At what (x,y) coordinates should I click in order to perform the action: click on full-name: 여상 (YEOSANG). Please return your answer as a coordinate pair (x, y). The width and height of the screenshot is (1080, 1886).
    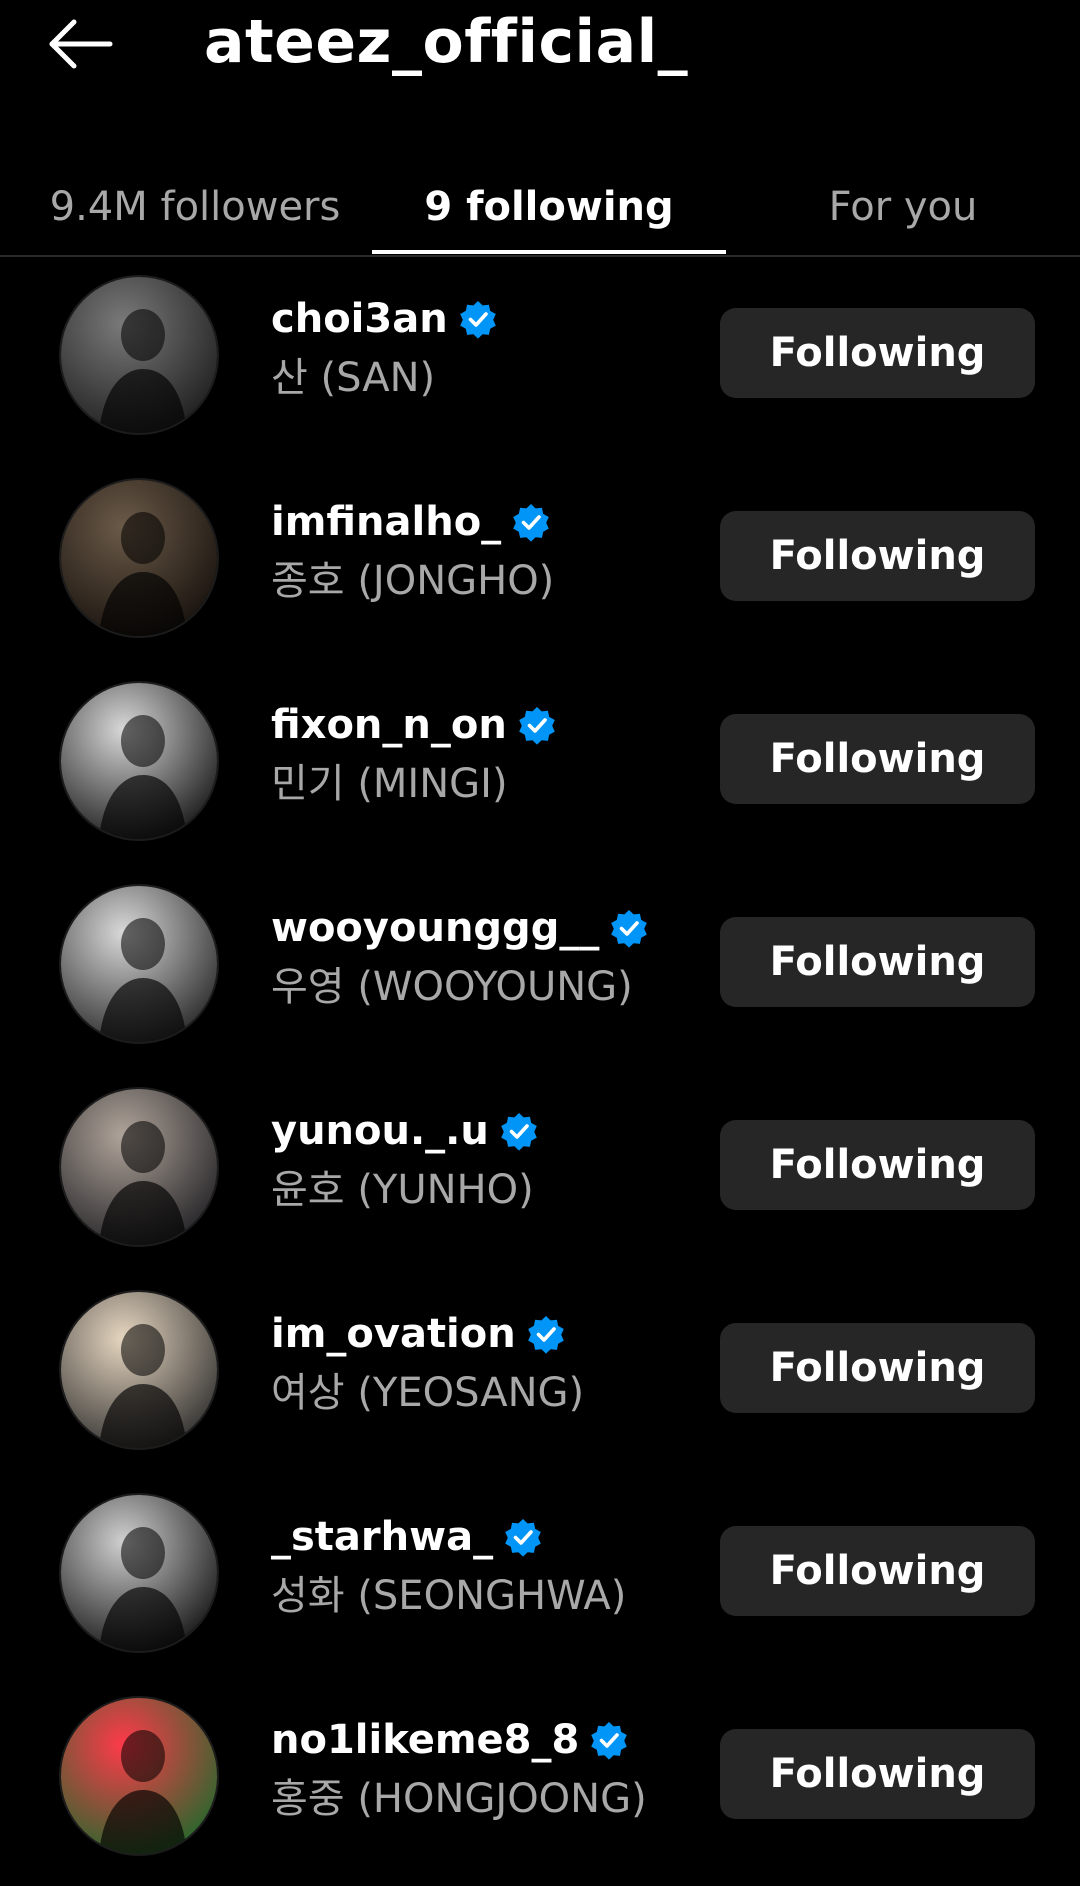
    Looking at the image, I should click on (428, 1393).